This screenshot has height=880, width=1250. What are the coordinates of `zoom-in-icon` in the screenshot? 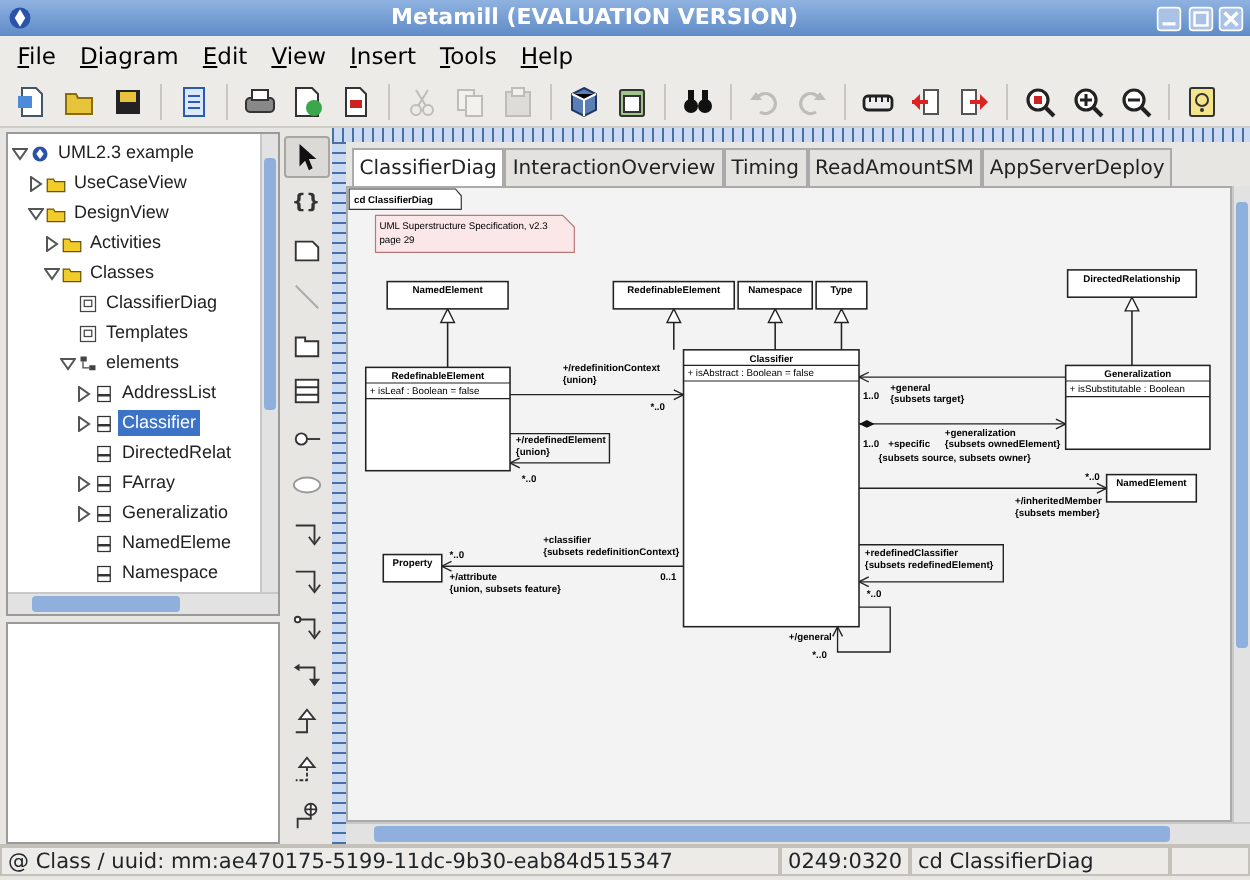 It's located at (1088, 101).